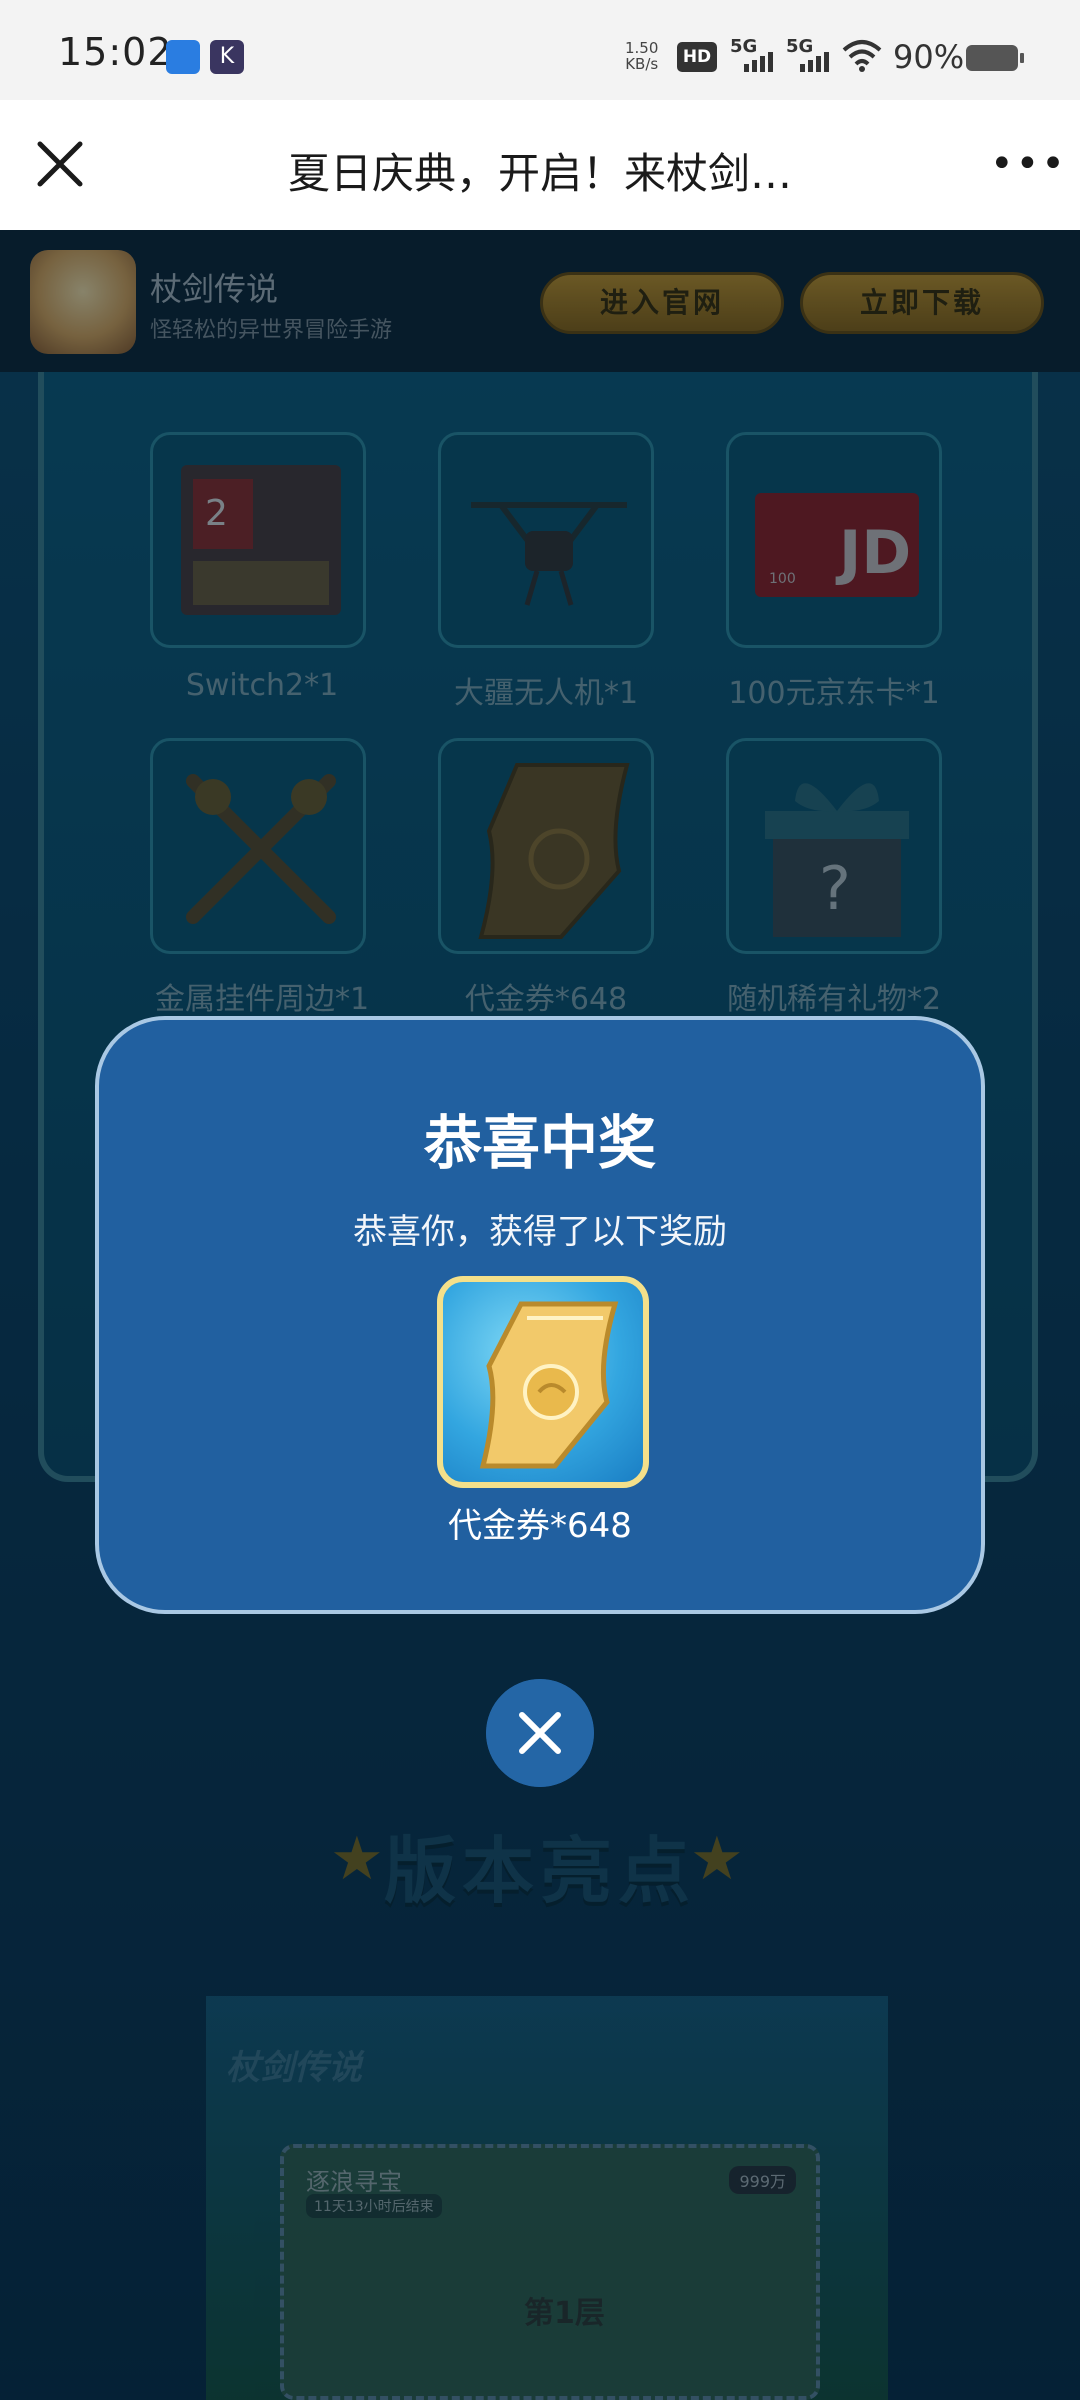  Describe the element at coordinates (183, 57) in the screenshot. I see `app-notification-icon` at that location.